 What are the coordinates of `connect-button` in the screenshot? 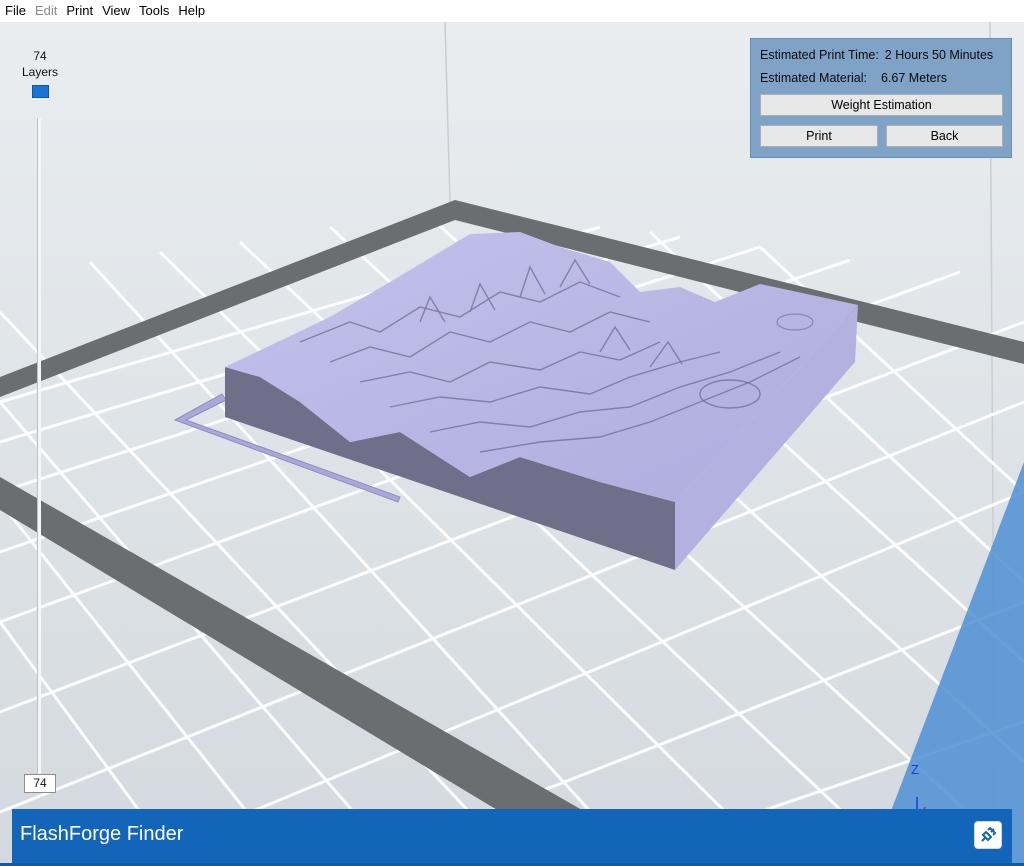 It's located at (988, 835).